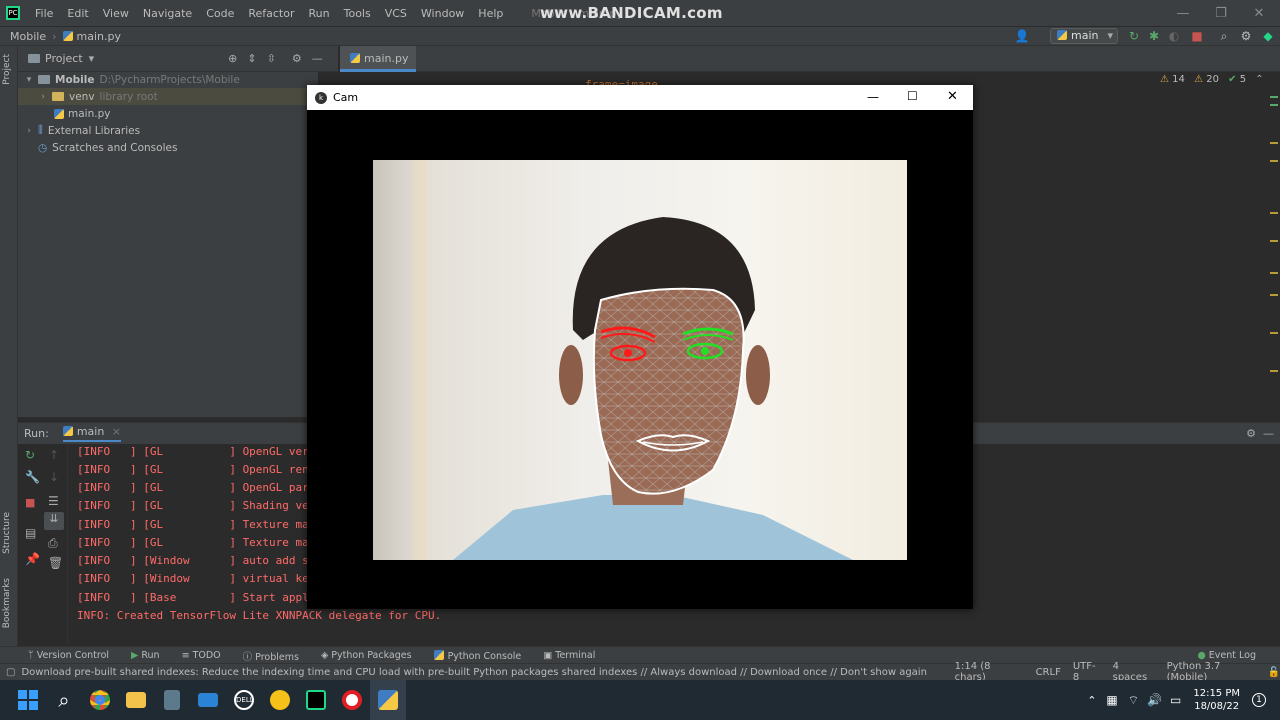 This screenshot has width=1280, height=720. I want to click on tab-todo: ≡ TODO, so click(200, 655).